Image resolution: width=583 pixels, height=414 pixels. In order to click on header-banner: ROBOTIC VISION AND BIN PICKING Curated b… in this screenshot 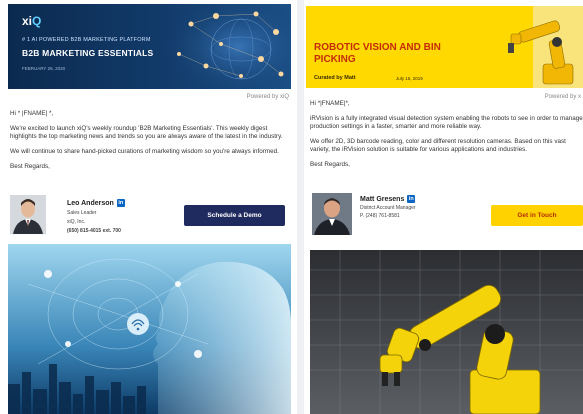, I will do `click(444, 47)`.